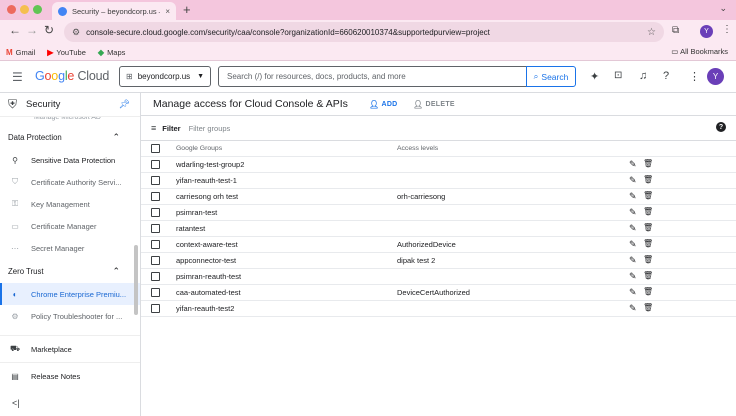  What do you see at coordinates (70, 348) in the screenshot?
I see `sidebar-item-marketplace: ⛟ Marketplace` at bounding box center [70, 348].